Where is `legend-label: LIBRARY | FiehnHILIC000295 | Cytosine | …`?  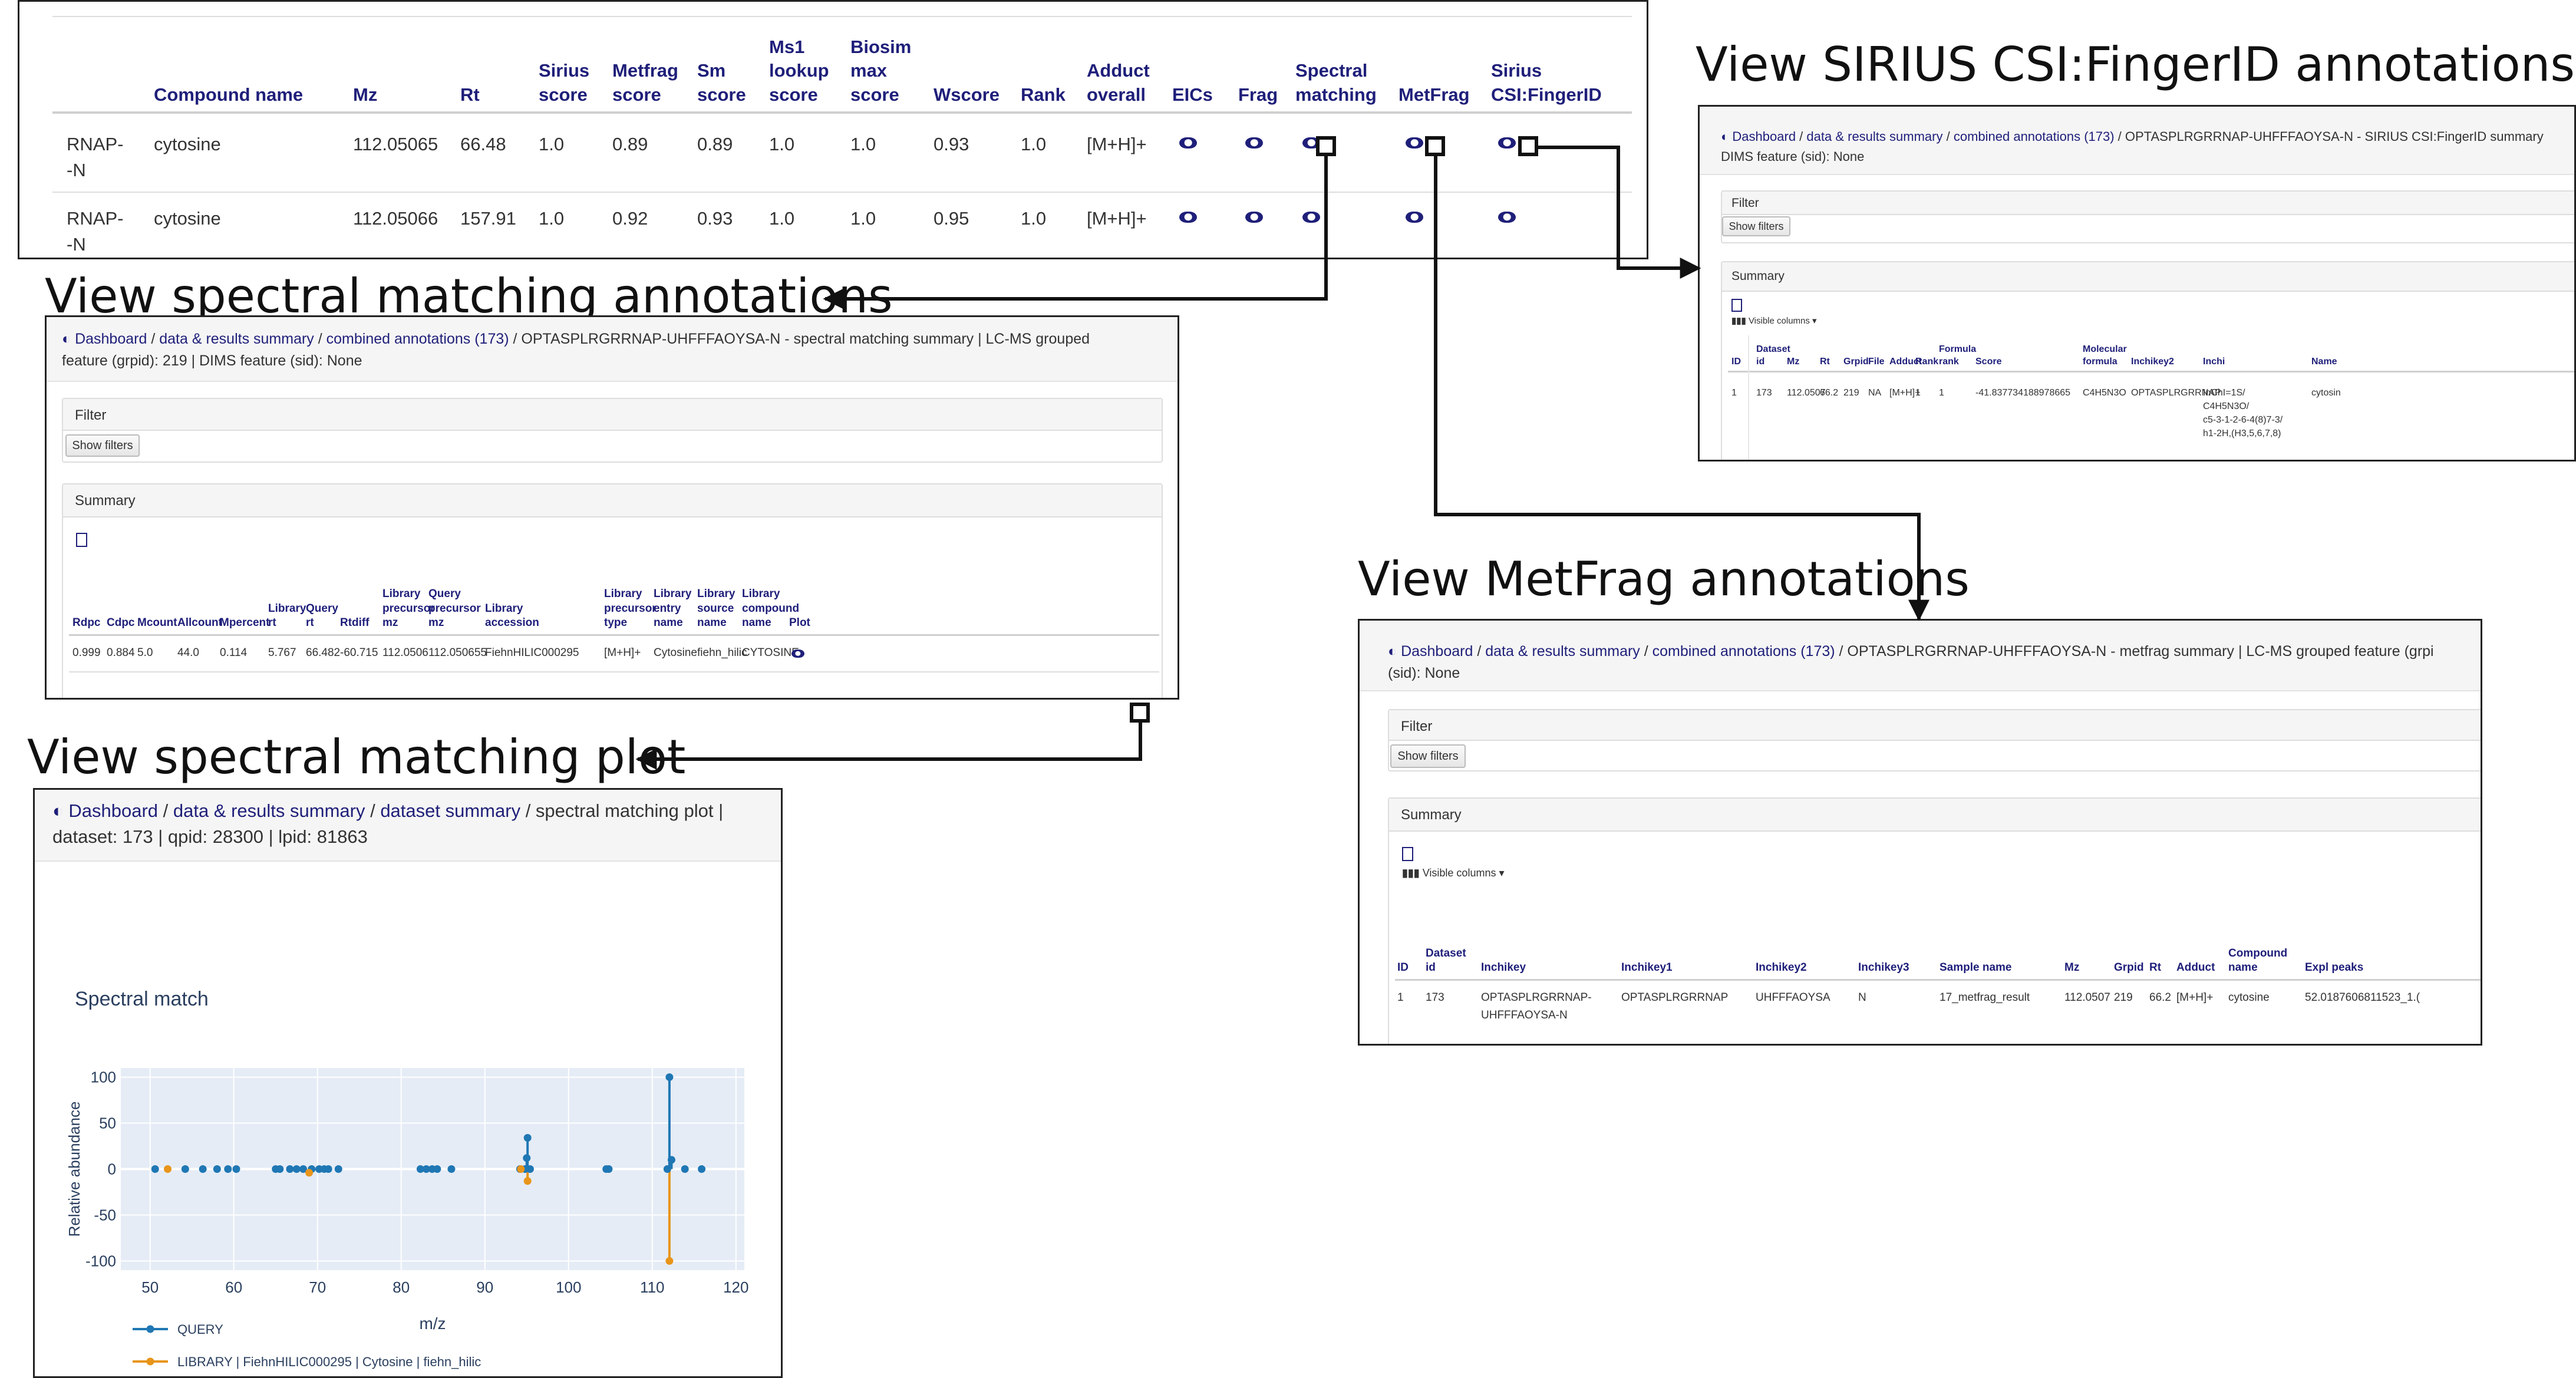 legend-label: LIBRARY | FiehnHILIC000295 | Cytosine | … is located at coordinates (329, 1362).